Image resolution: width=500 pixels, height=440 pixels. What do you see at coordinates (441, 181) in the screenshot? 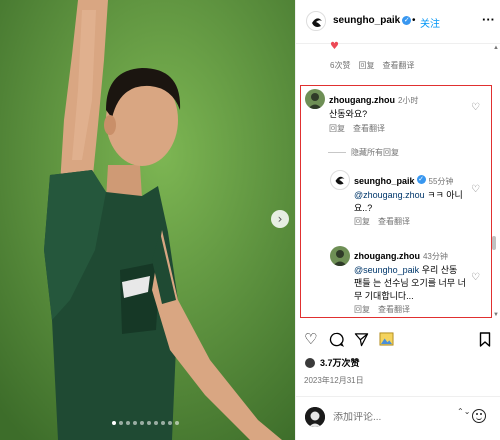
I see `comment-time: 55分钟` at bounding box center [441, 181].